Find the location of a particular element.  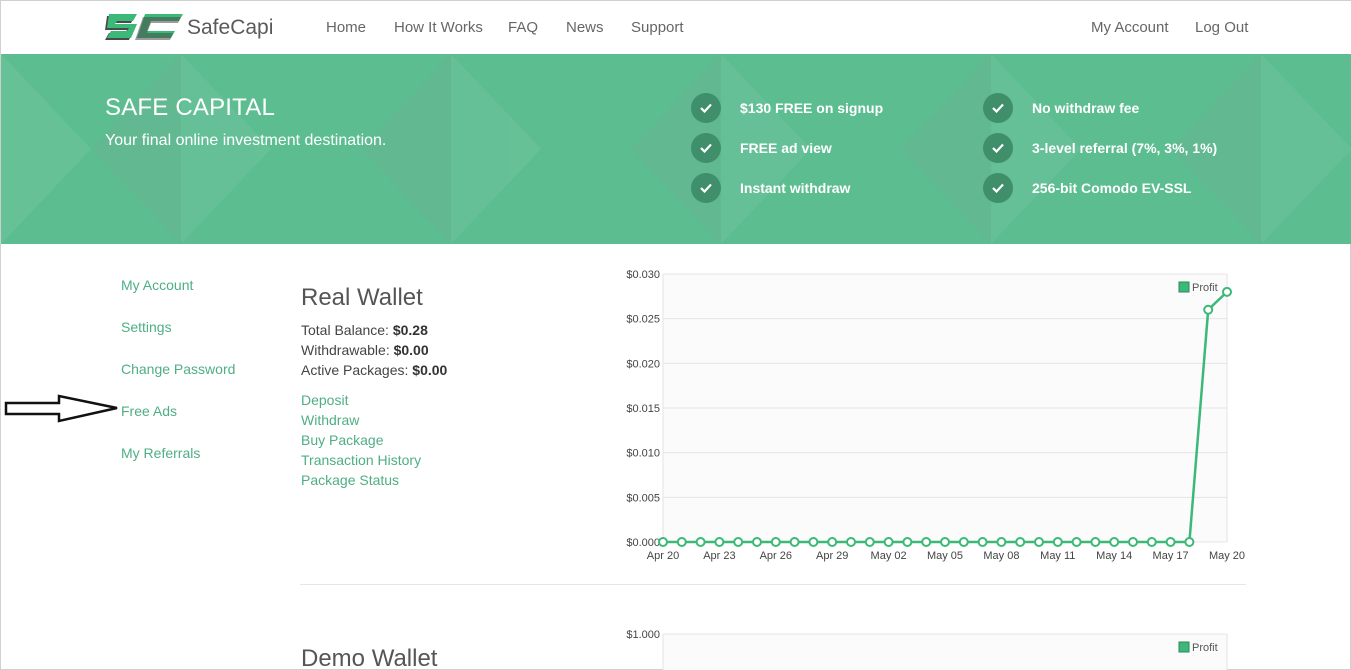

sidebar-item-change-password: Change Password is located at coordinates (178, 369).